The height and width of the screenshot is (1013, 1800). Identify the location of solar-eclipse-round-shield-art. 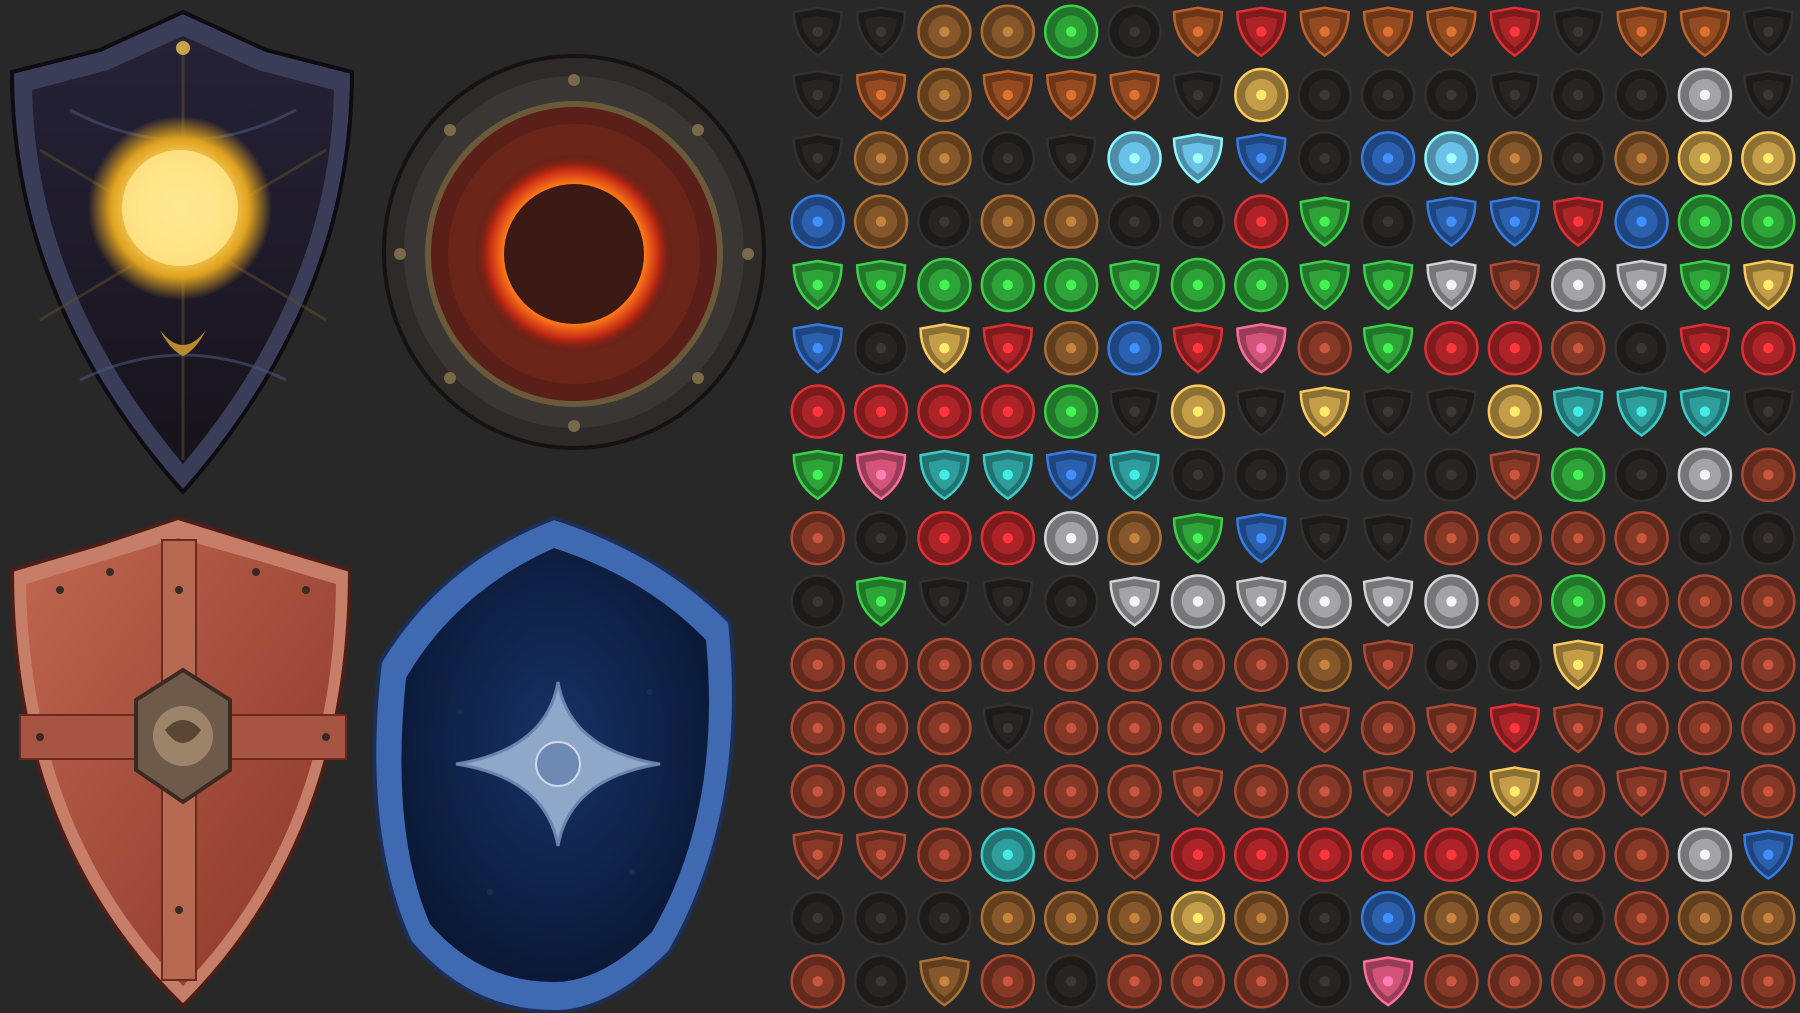
(574, 252).